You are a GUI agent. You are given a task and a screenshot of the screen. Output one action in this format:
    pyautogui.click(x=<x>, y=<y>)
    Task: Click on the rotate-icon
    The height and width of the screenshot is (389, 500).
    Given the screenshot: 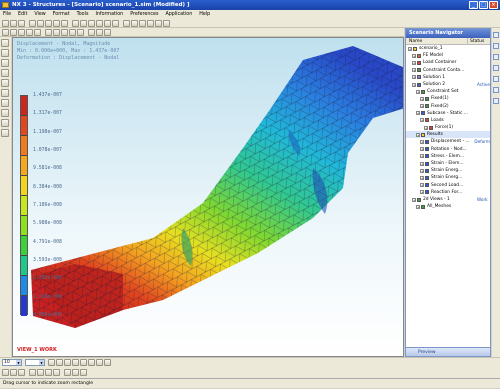 What is the action you would take?
    pyautogui.click(x=99, y=23)
    